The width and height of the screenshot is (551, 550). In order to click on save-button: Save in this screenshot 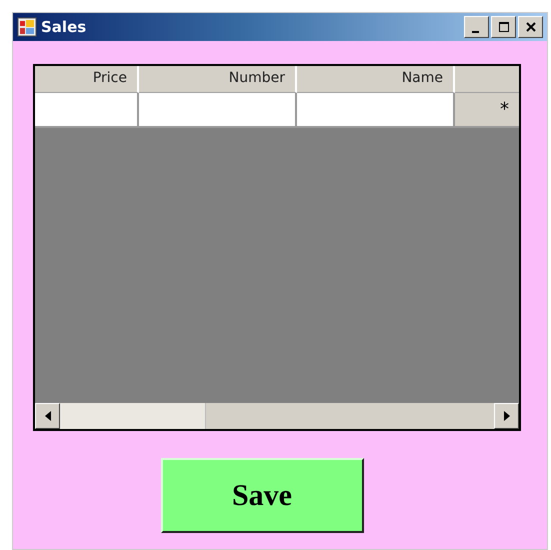, I will do `click(262, 495)`.